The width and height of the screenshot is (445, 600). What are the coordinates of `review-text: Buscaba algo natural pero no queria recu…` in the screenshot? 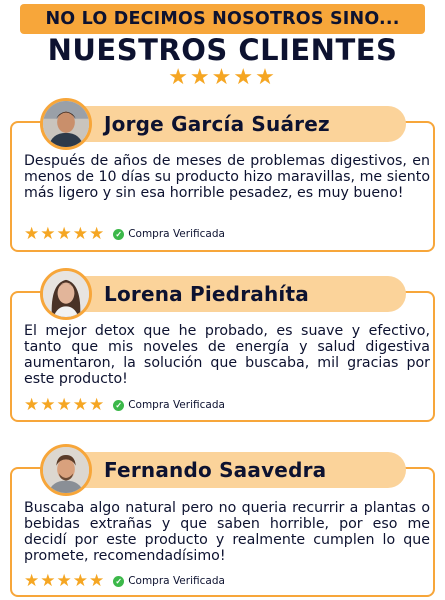 It's located at (227, 532).